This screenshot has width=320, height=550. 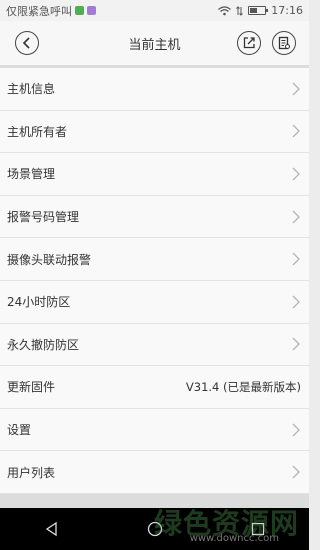 I want to click on clock: 17:16, so click(x=287, y=10).